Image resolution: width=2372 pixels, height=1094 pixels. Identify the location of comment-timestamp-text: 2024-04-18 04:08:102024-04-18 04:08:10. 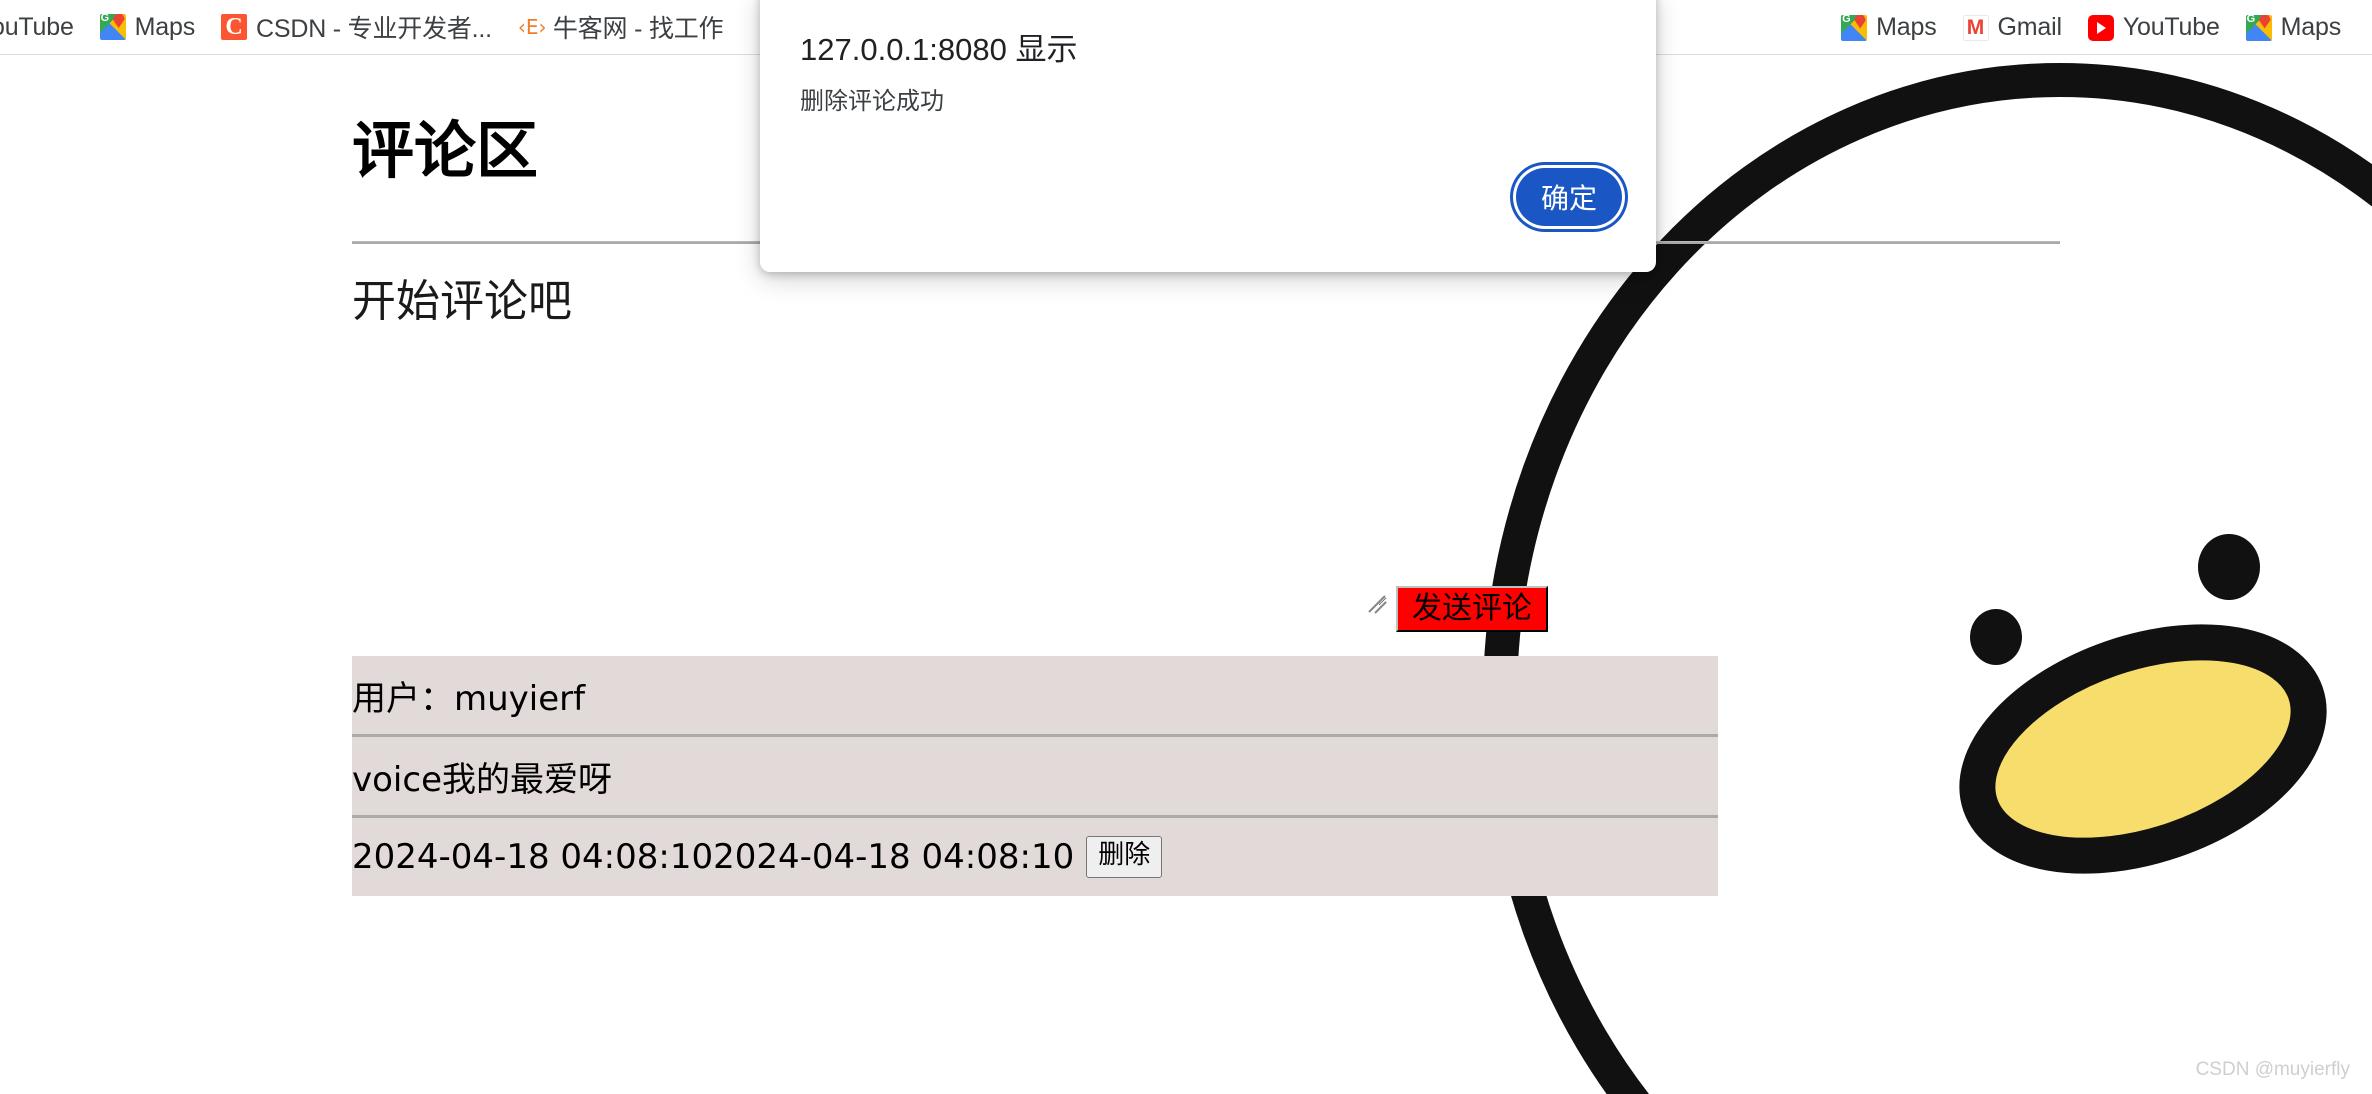
(713, 857).